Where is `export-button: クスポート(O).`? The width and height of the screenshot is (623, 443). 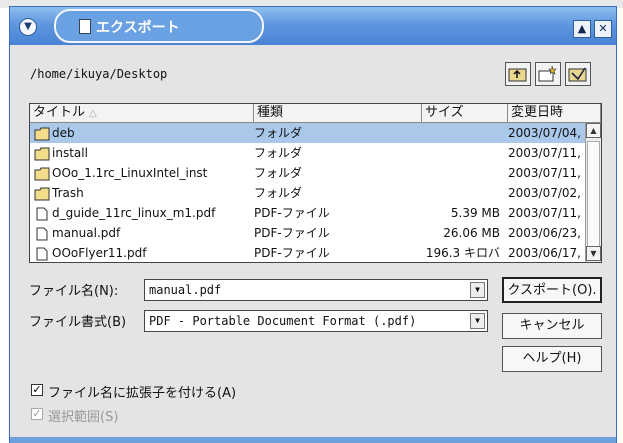
export-button: クスポート(O). is located at coordinates (552, 290).